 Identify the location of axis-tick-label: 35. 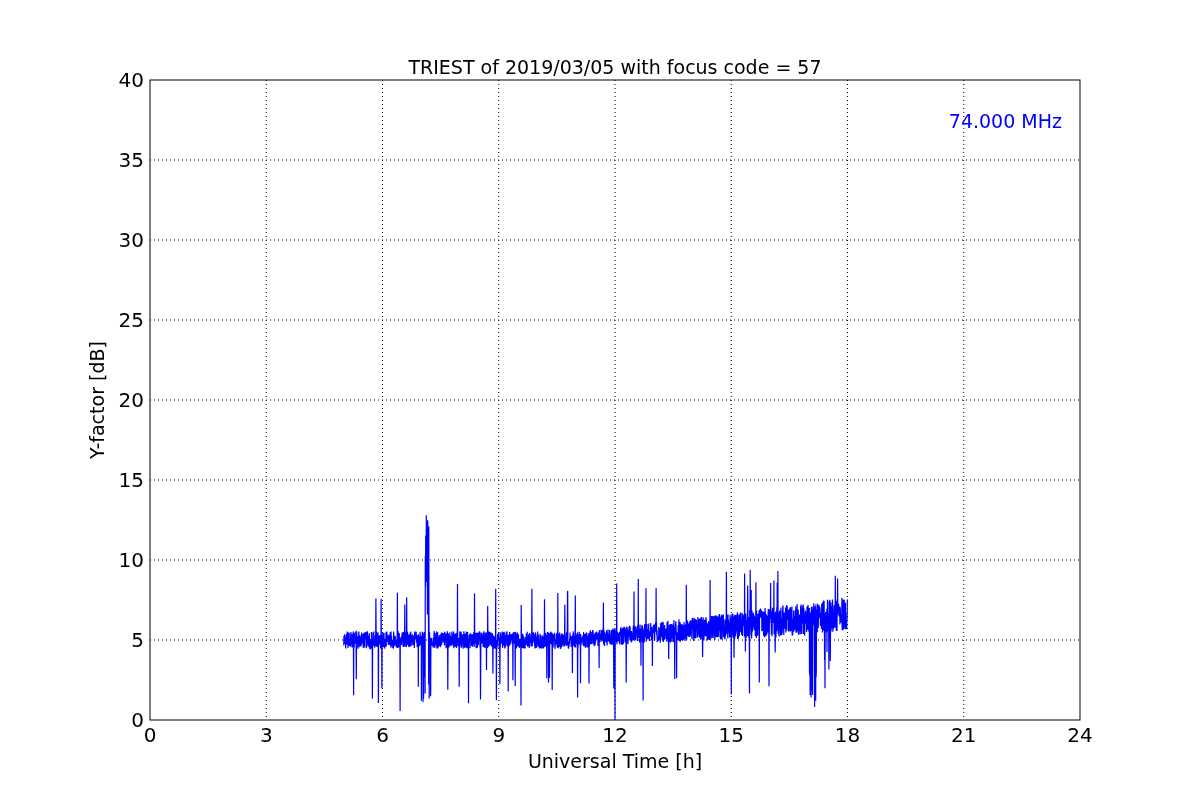
(131, 160).